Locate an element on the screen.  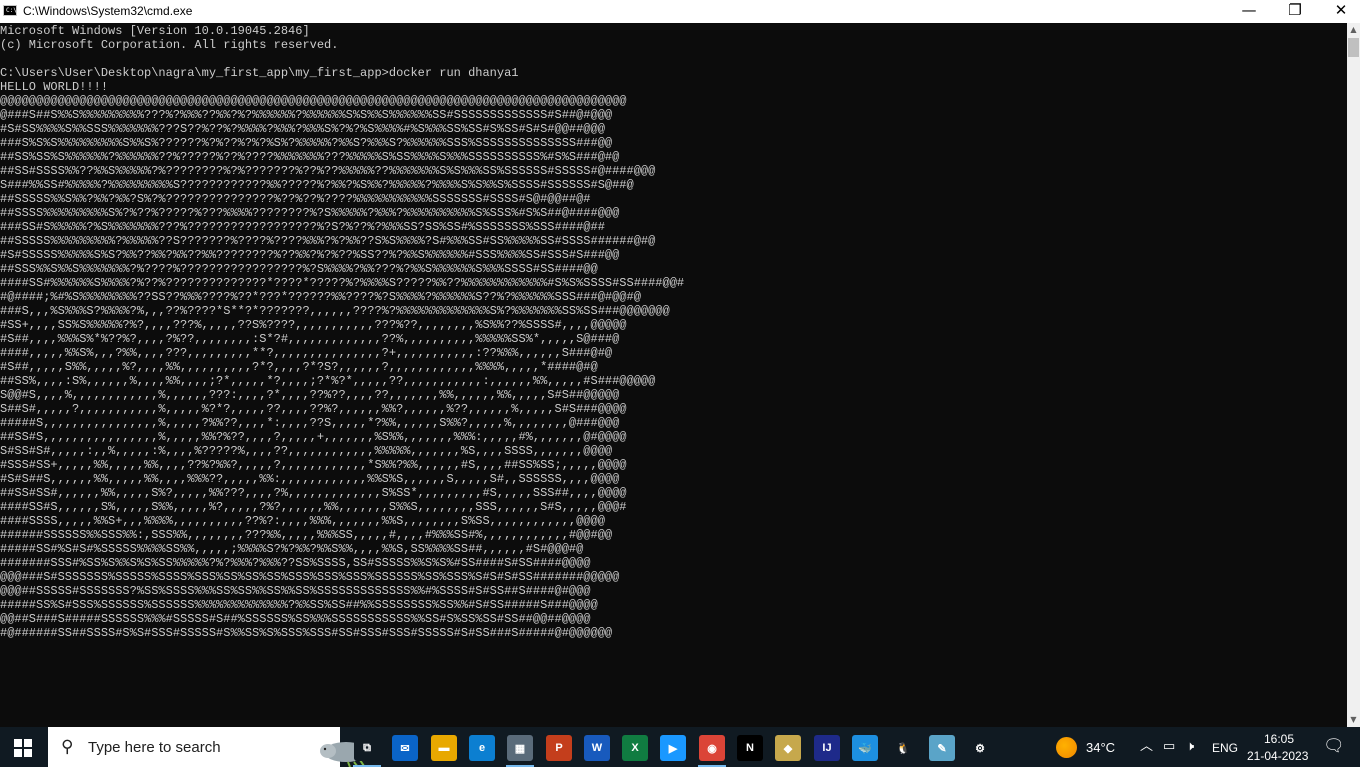
maximize-button: ❐ is located at coordinates (1295, 11).